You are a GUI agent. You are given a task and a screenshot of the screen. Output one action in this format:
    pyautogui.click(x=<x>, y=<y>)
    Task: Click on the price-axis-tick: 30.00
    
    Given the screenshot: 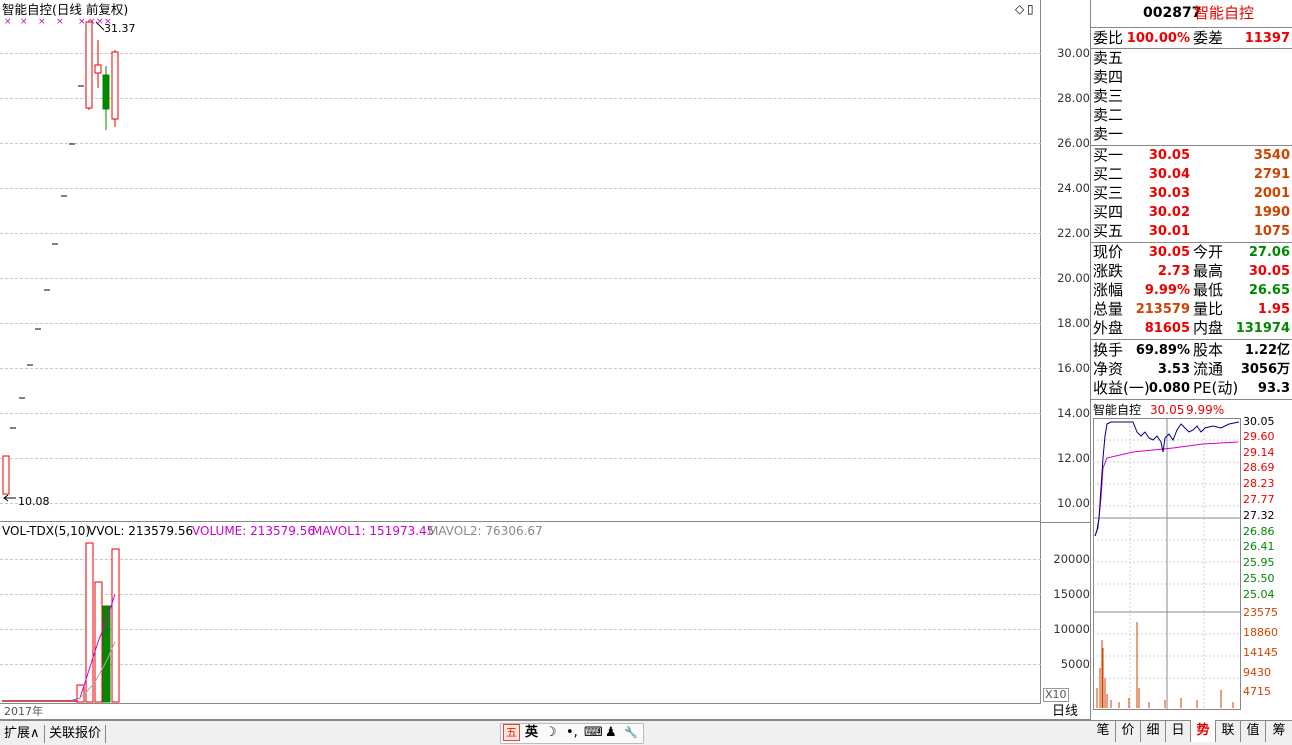 What is the action you would take?
    pyautogui.click(x=1073, y=53)
    